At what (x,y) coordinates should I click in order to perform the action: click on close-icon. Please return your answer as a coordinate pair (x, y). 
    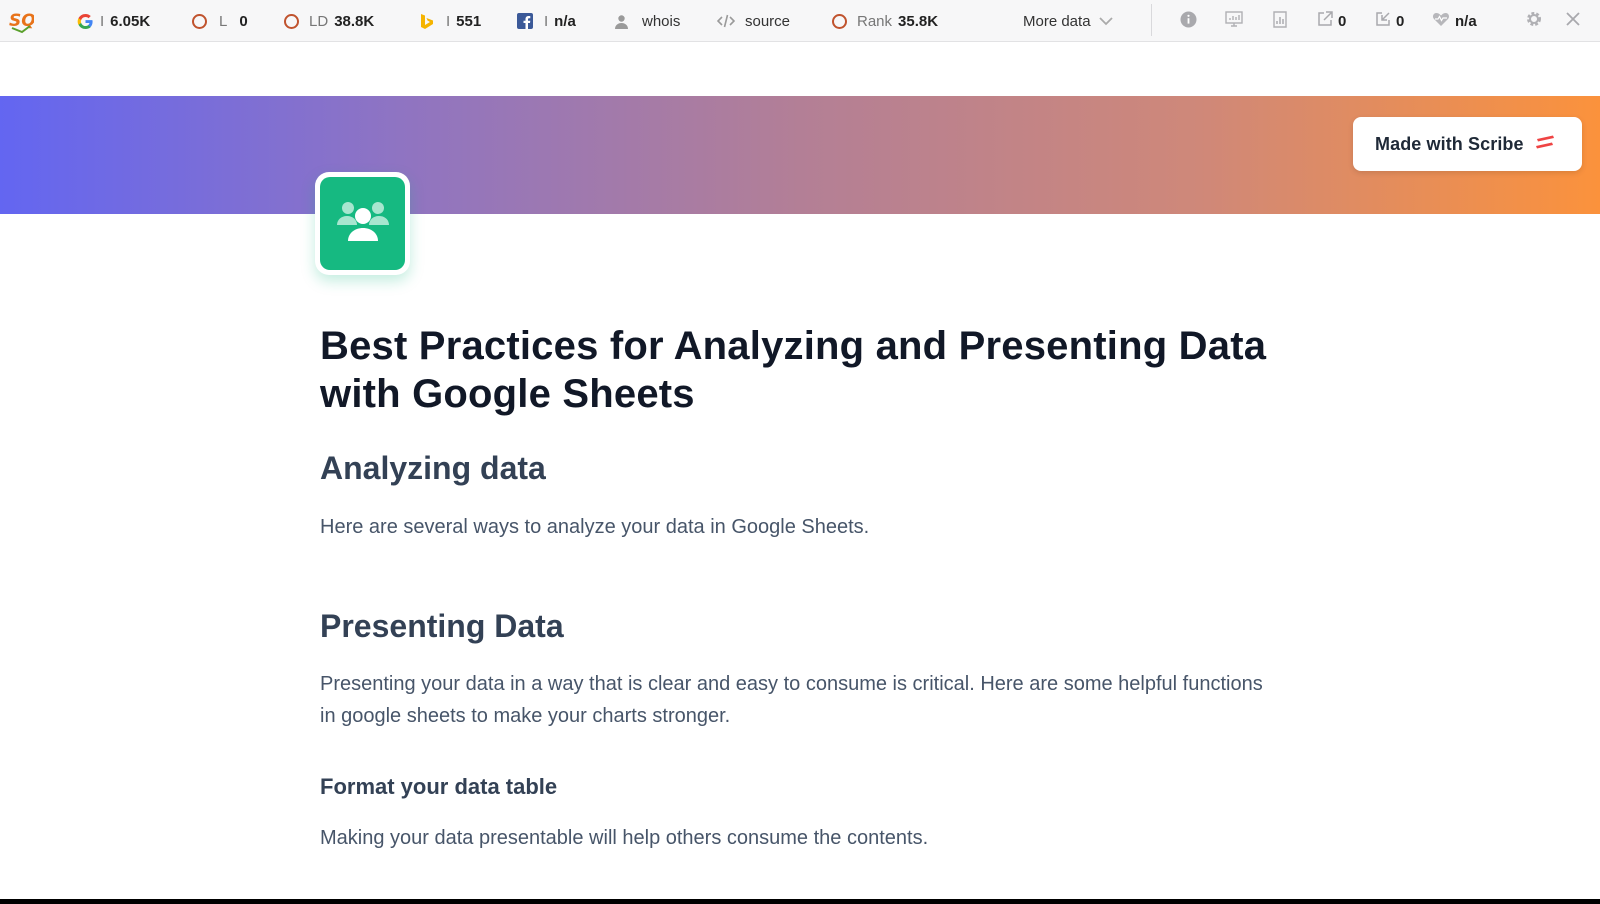
    Looking at the image, I should click on (1573, 21).